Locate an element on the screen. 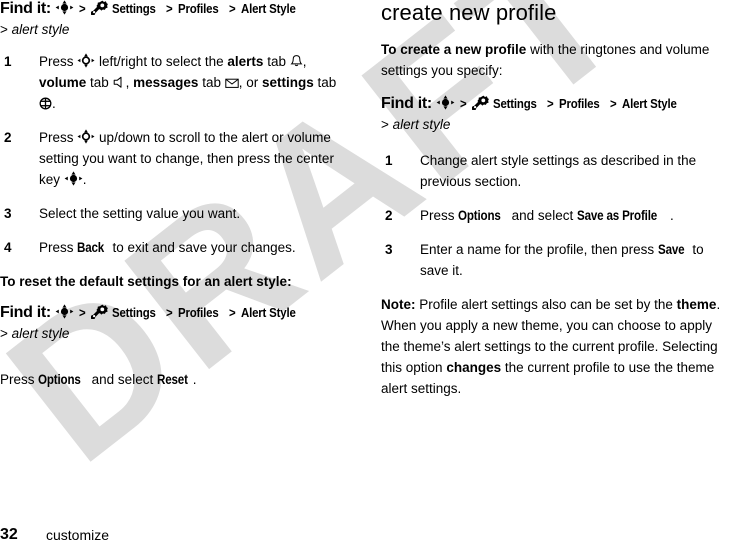 Image resolution: width=733 pixels, height=549 pixels. step-bold-settings: settings is located at coordinates (288, 82).